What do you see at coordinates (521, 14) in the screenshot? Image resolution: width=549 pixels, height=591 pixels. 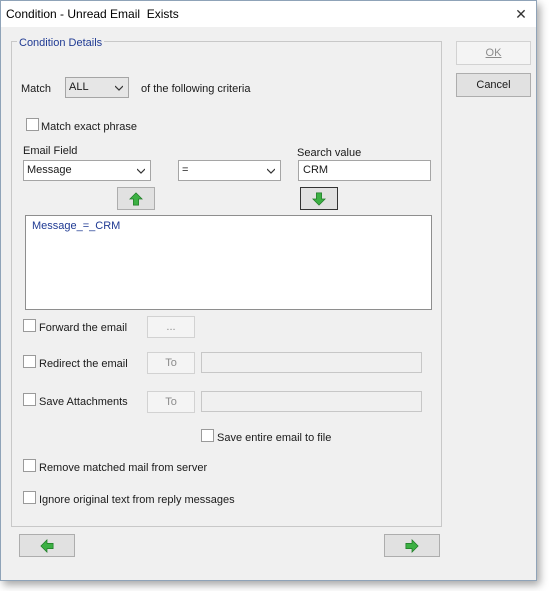 I see `close-button: ✕` at bounding box center [521, 14].